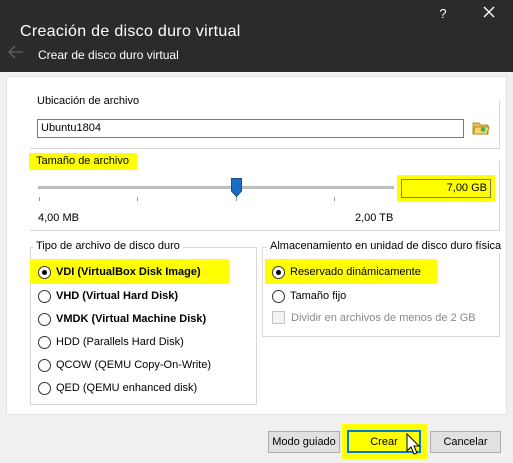  I want to click on storage-dynamic-radio: Reservado dinámicamente, so click(346, 272).